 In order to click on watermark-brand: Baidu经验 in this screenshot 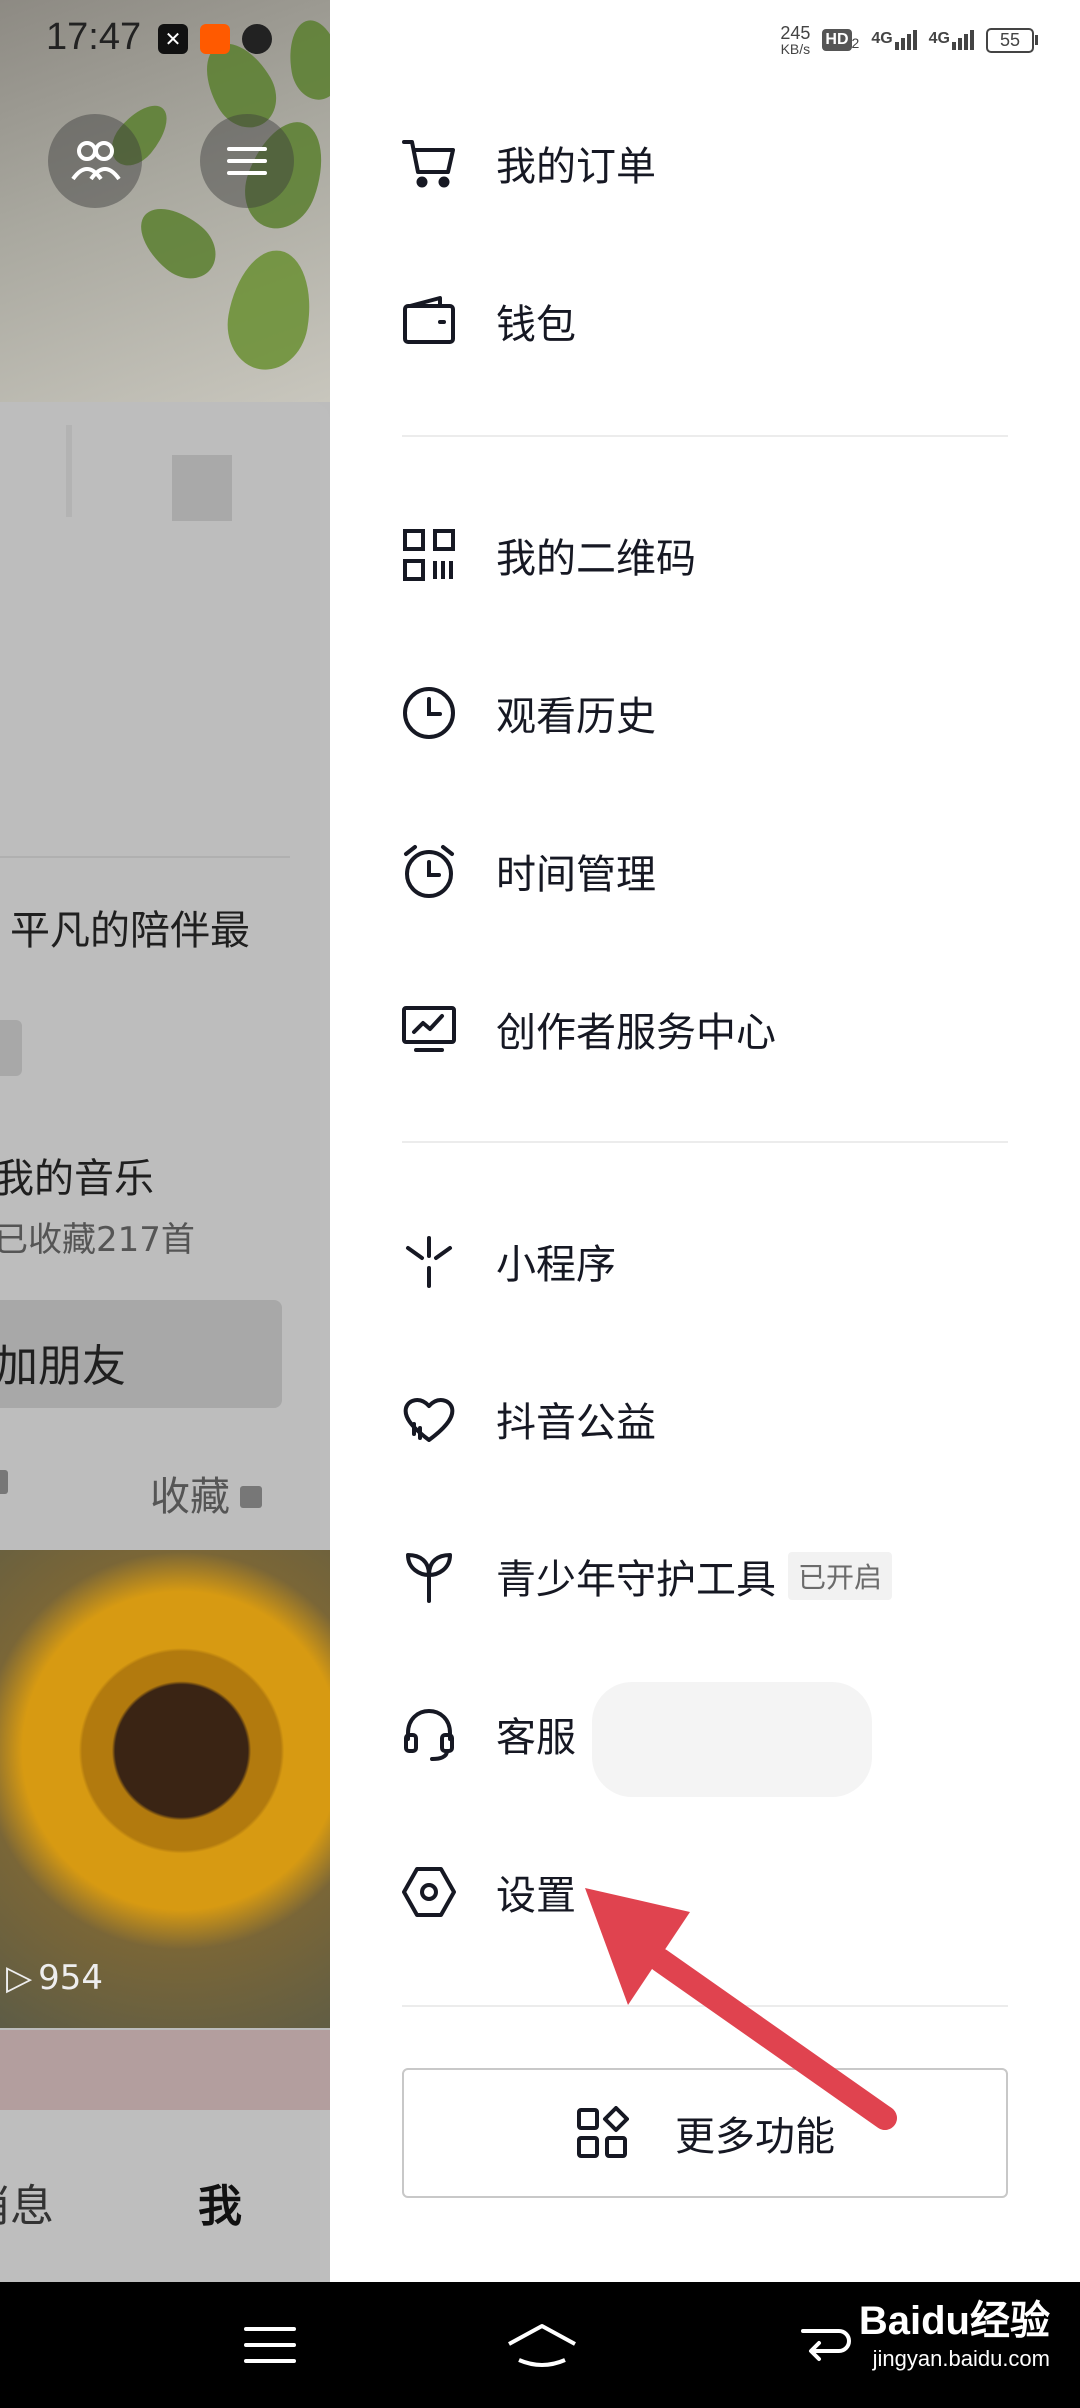, I will do `click(954, 2321)`.